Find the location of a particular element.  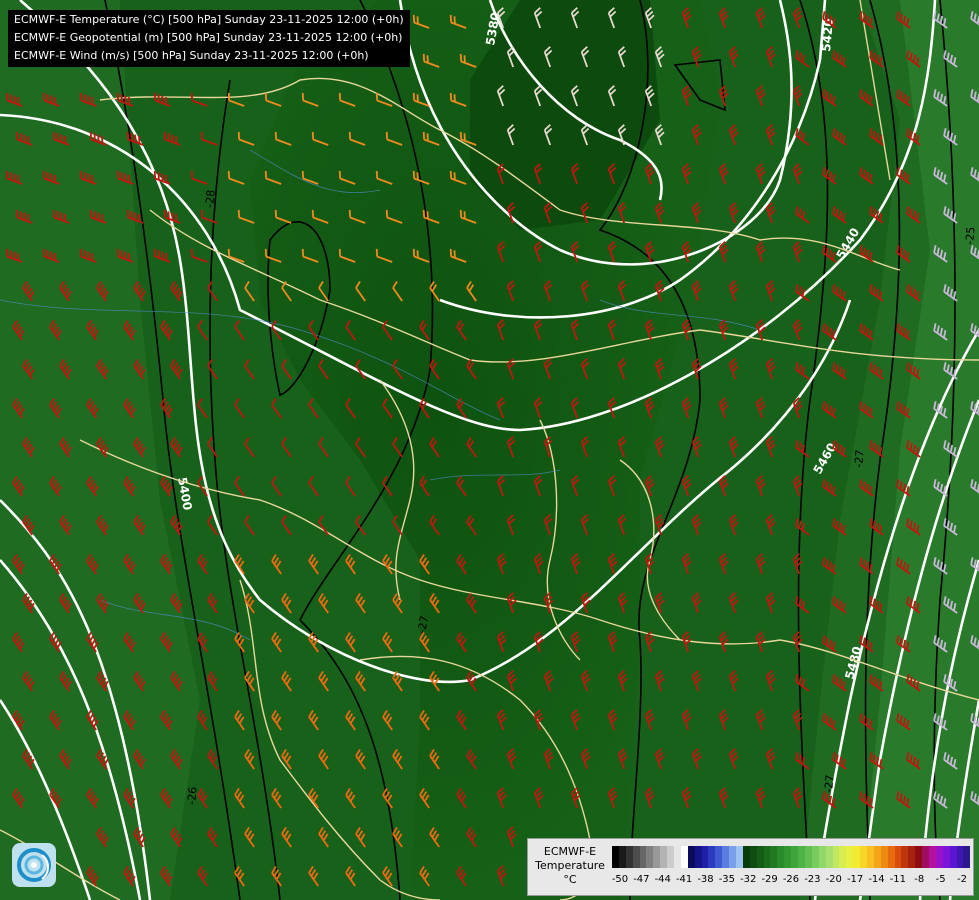

legend-tick: -2 is located at coordinates (962, 879).